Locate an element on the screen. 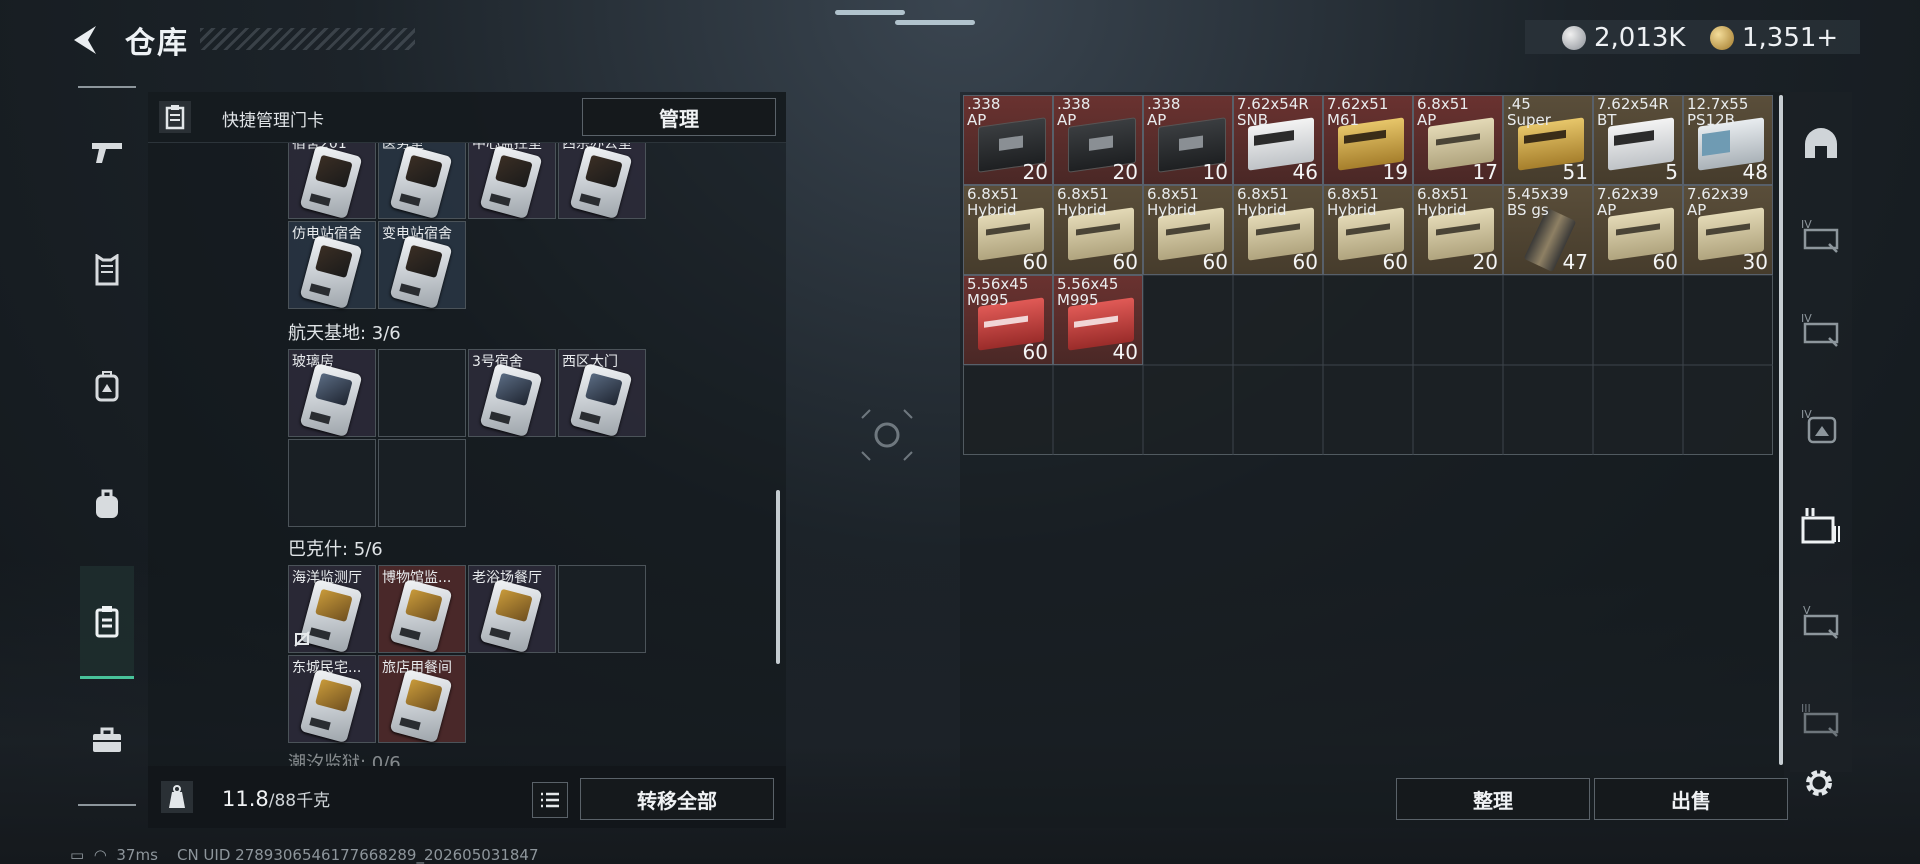  sell-button: 出售 is located at coordinates (1691, 799).